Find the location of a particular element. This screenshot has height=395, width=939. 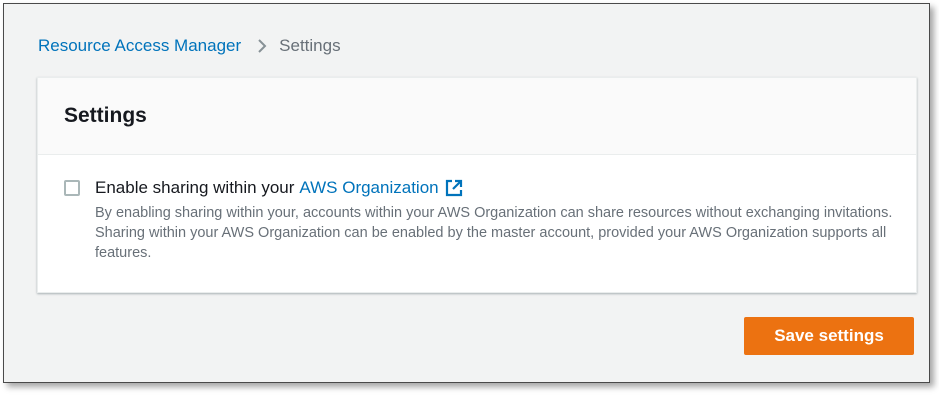

enable-sharing-checkbox is located at coordinates (72, 188).